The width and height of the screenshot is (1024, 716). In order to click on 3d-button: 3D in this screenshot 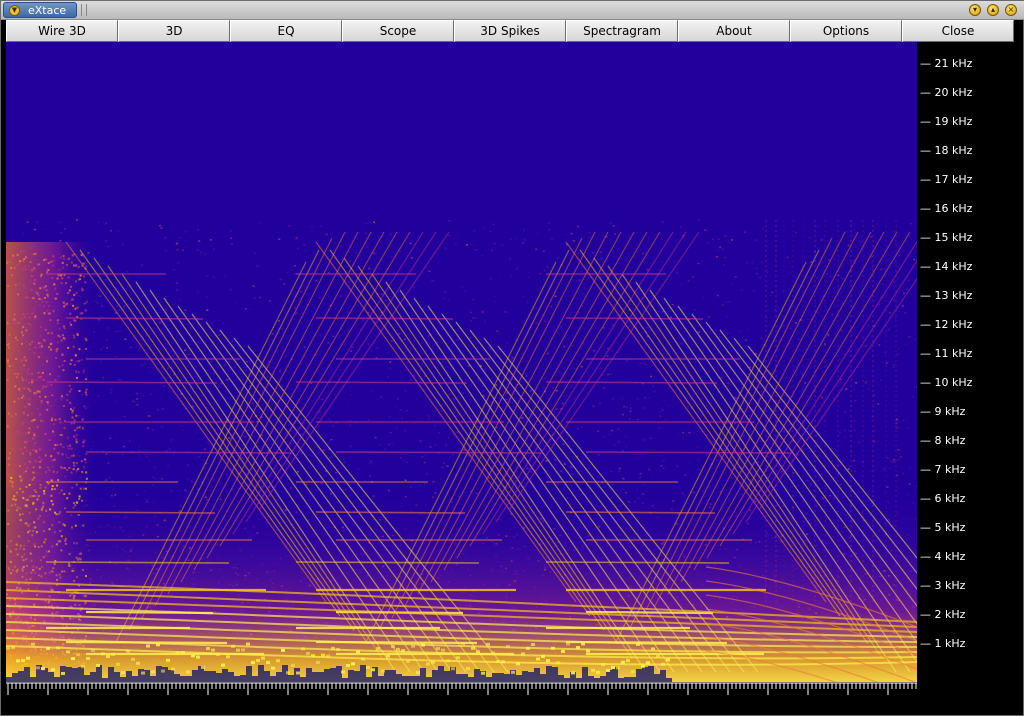, I will do `click(174, 31)`.